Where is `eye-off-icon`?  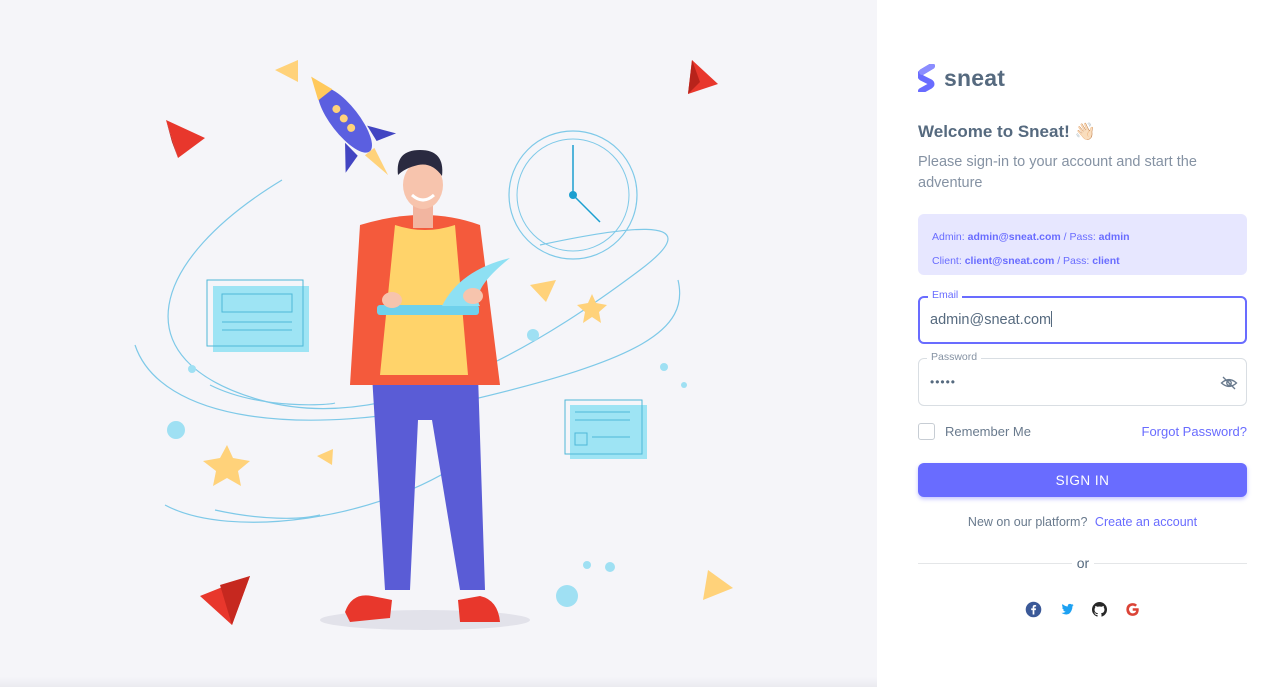
eye-off-icon is located at coordinates (1229, 383).